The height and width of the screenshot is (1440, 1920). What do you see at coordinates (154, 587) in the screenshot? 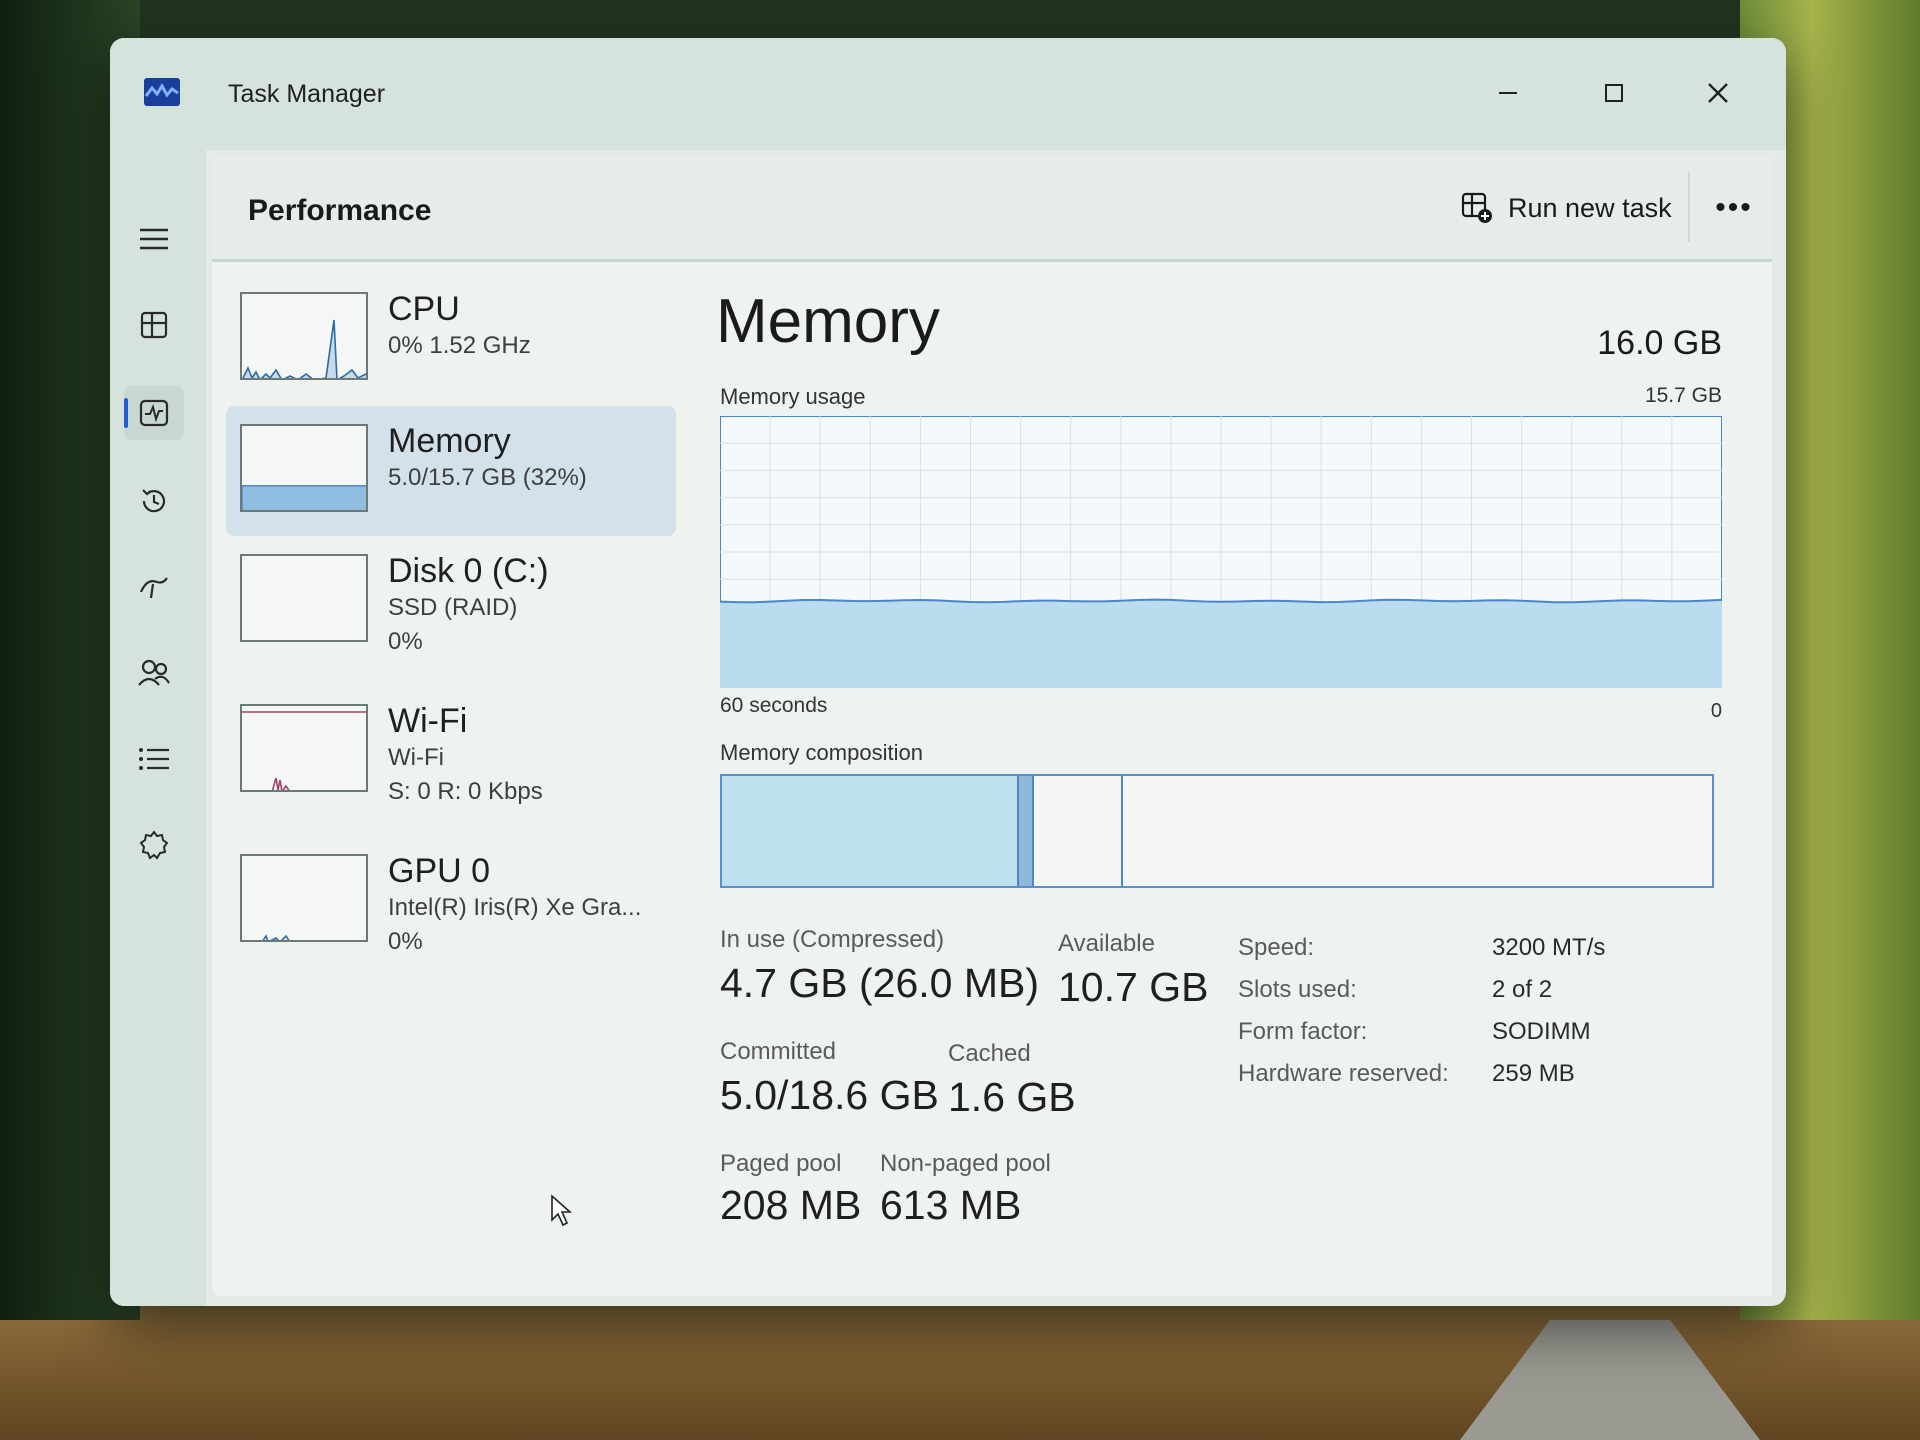
I see `startup-apps-icon` at bounding box center [154, 587].